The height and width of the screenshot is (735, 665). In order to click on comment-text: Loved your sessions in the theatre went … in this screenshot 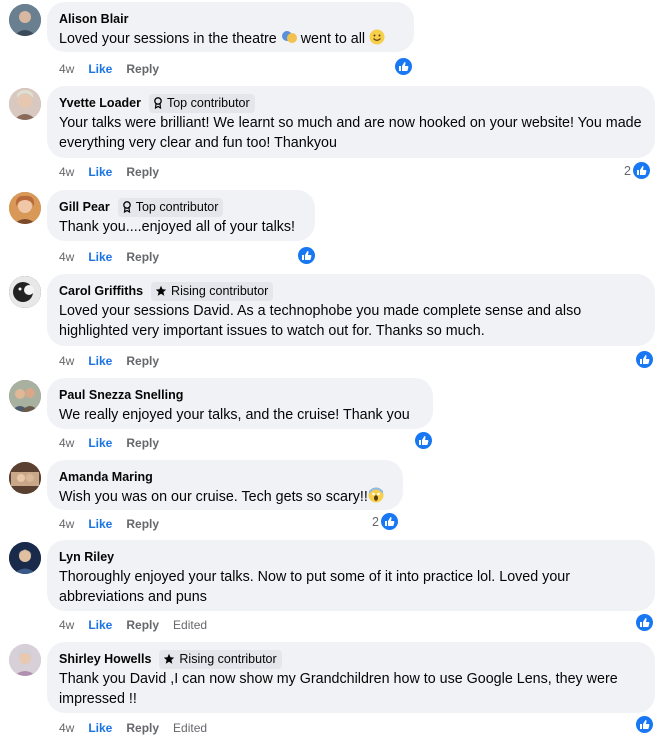, I will do `click(230, 40)`.